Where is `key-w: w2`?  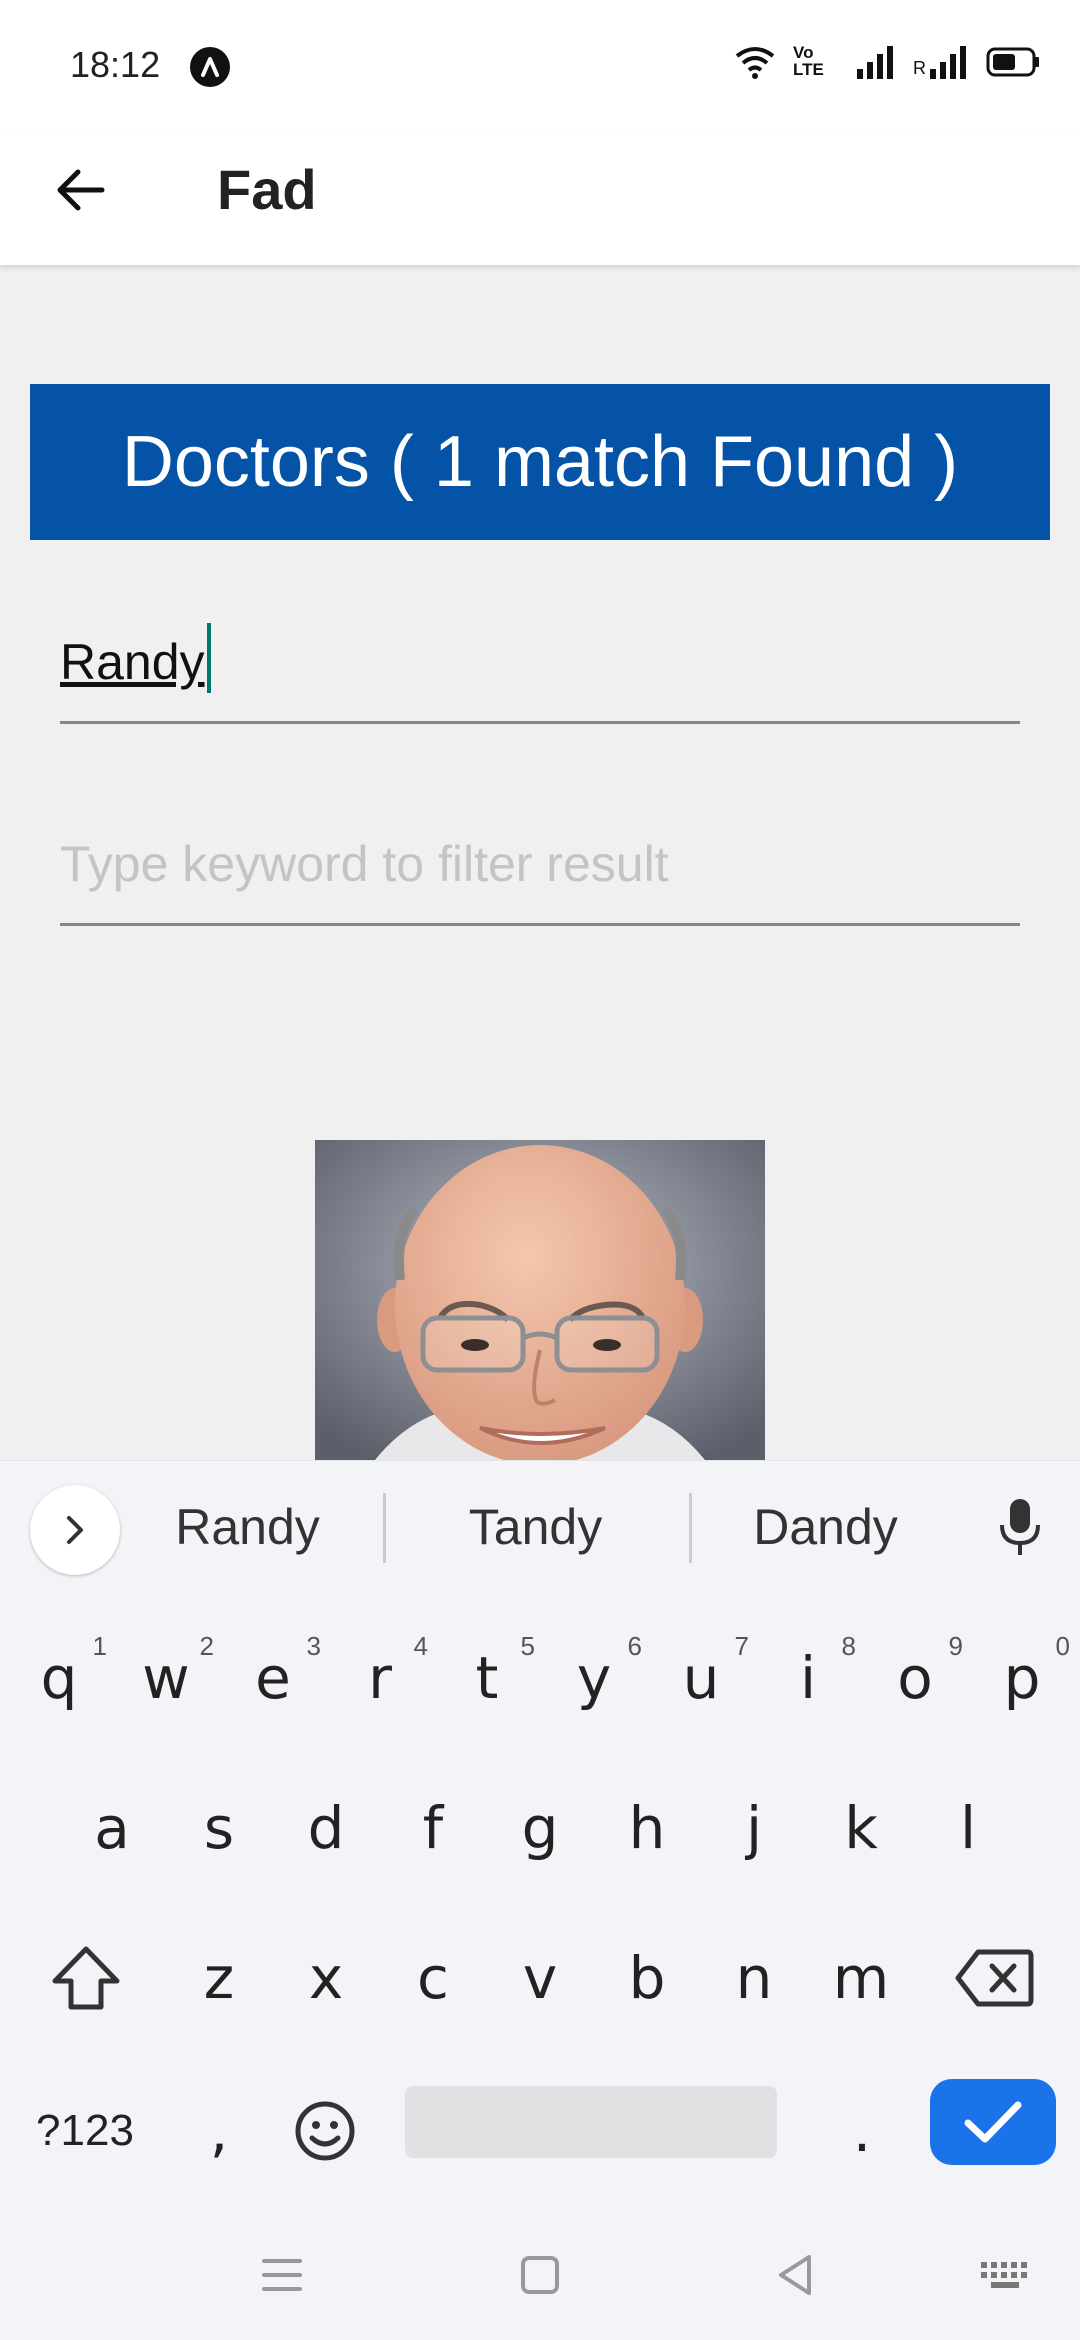 key-w: w2 is located at coordinates (166, 1678).